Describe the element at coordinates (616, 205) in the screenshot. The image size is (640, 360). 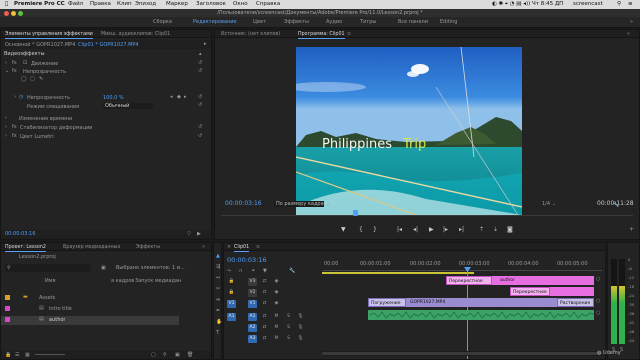
I see `settings-wrench-icon: 🔧` at that location.